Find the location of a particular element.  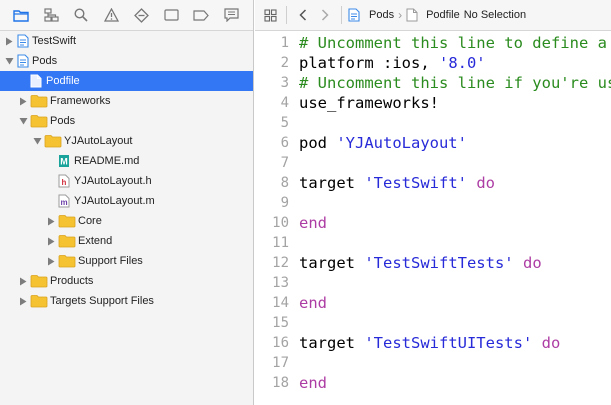

jump-bar-divider is located at coordinates (341, 15).